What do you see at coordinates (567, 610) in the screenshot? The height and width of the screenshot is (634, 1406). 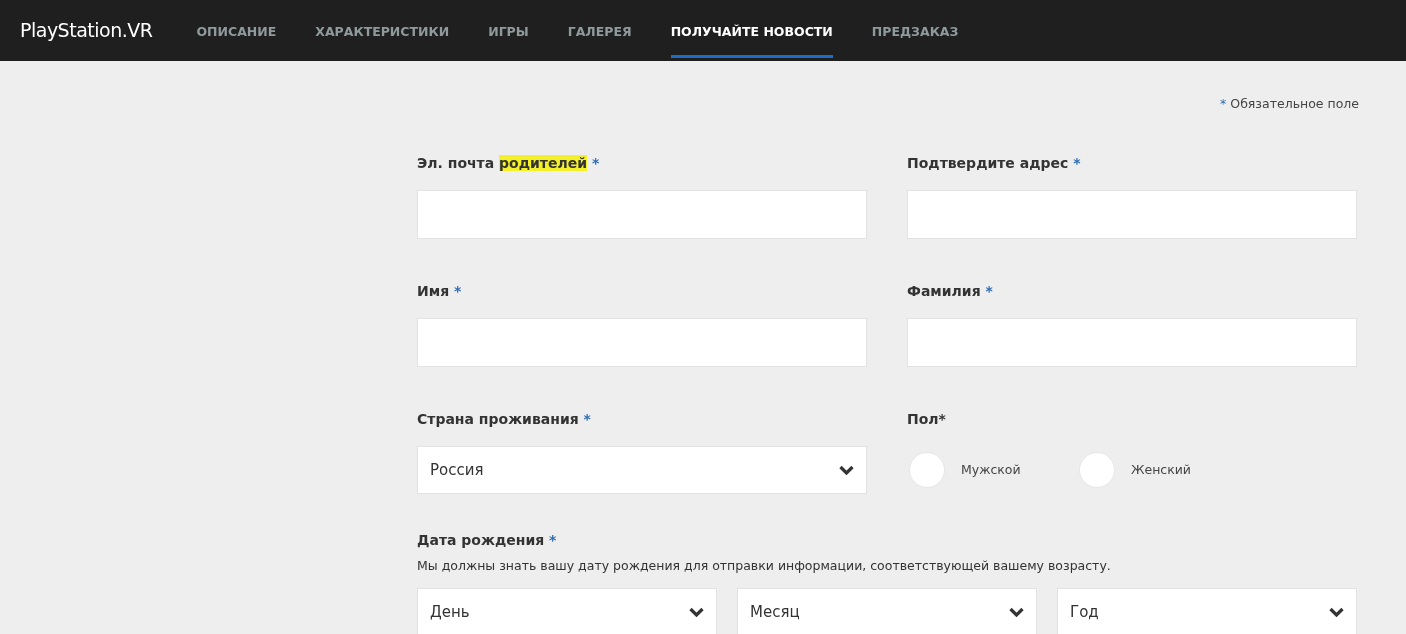 I see `date-select: День` at bounding box center [567, 610].